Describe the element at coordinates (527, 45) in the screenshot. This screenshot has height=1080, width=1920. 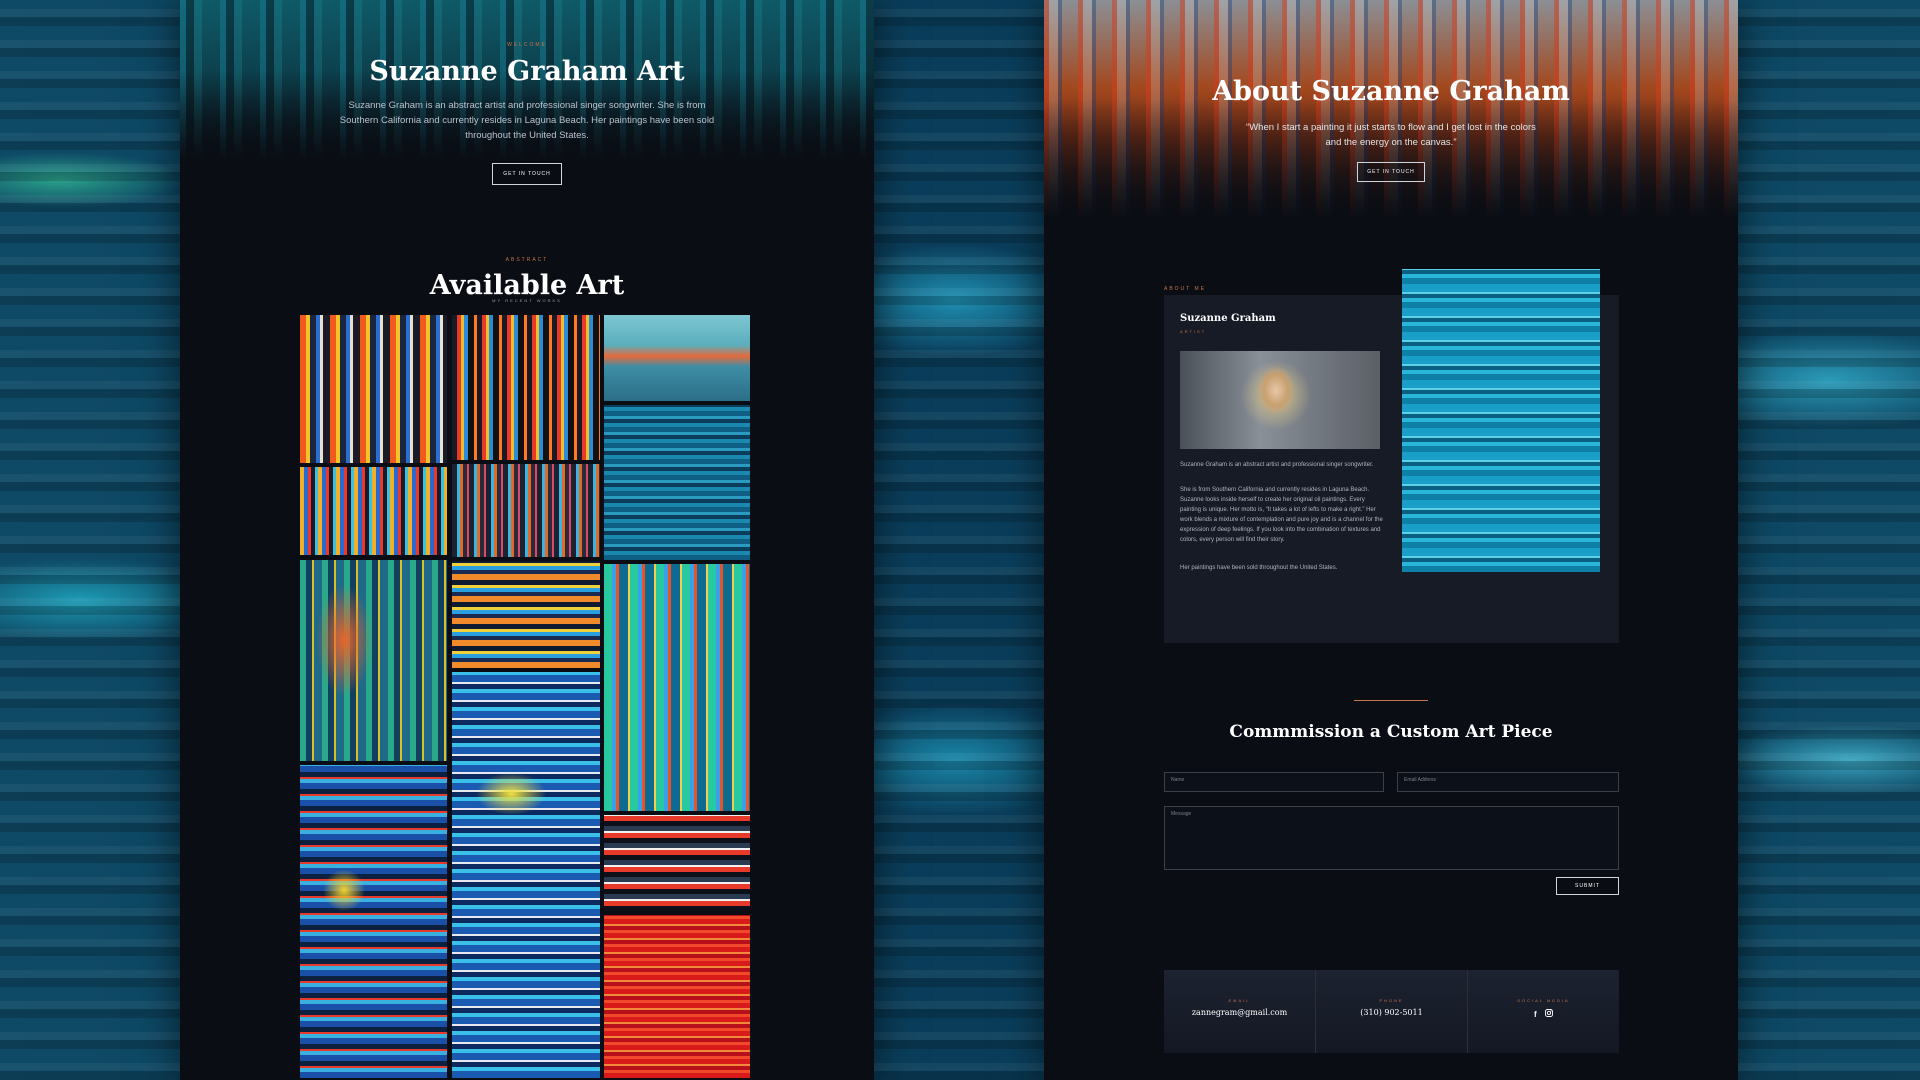
I see `hero-eyebrow: Welcome` at that location.